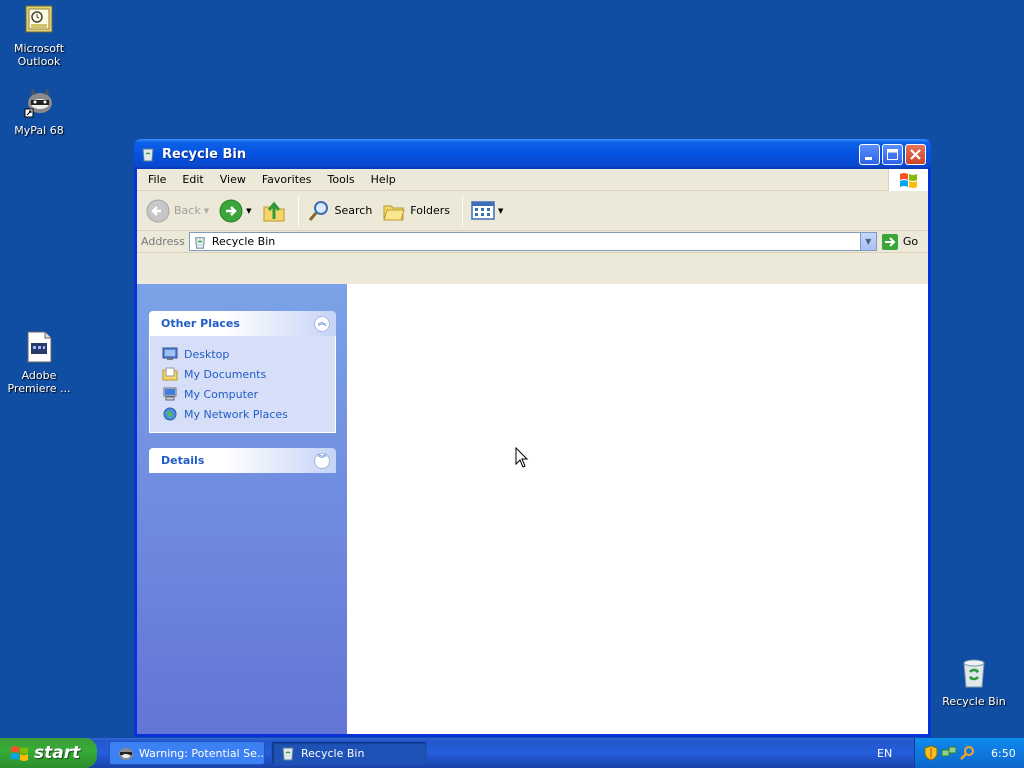 The width and height of the screenshot is (1024, 768). What do you see at coordinates (39, 19) in the screenshot?
I see `outlook-icon` at bounding box center [39, 19].